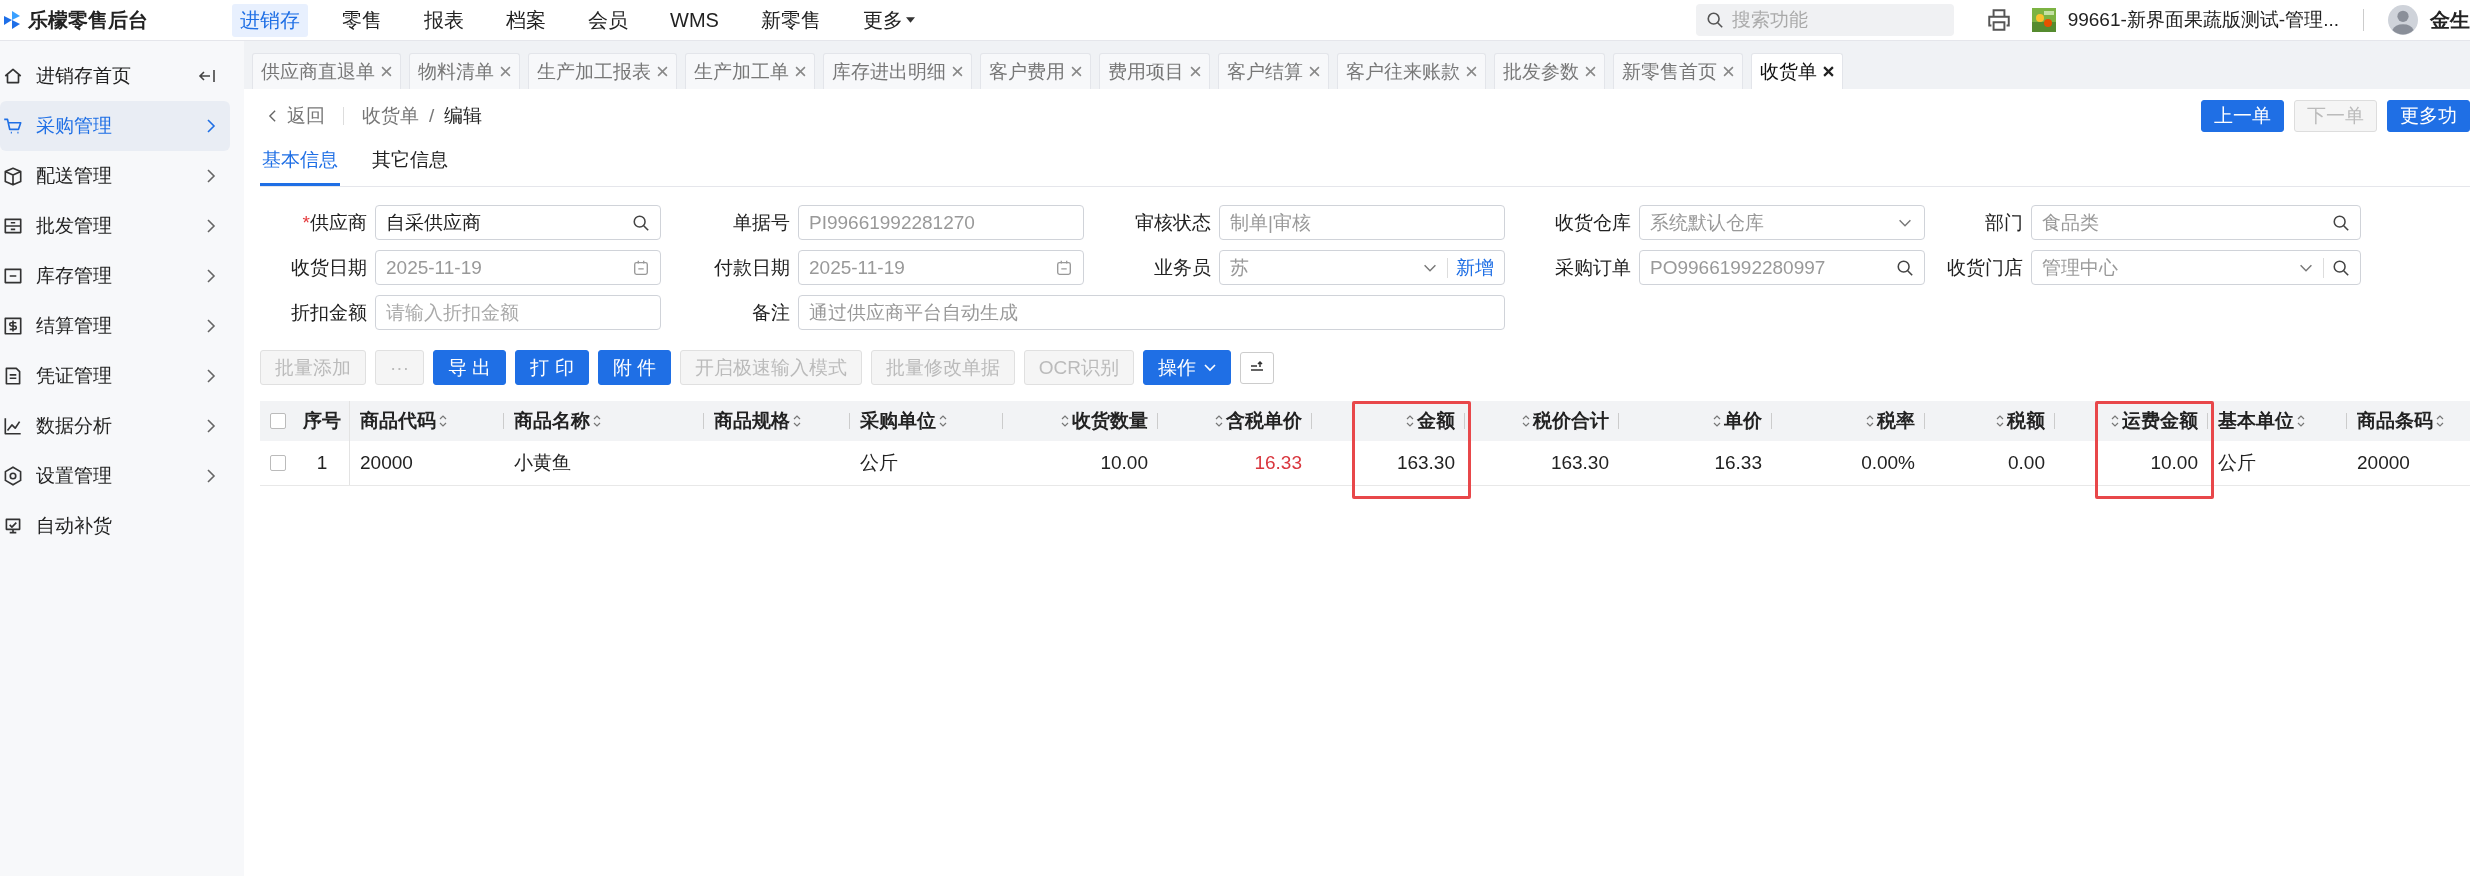  Describe the element at coordinates (326, 71) in the screenshot. I see `page-tab: 供应商直退单` at that location.